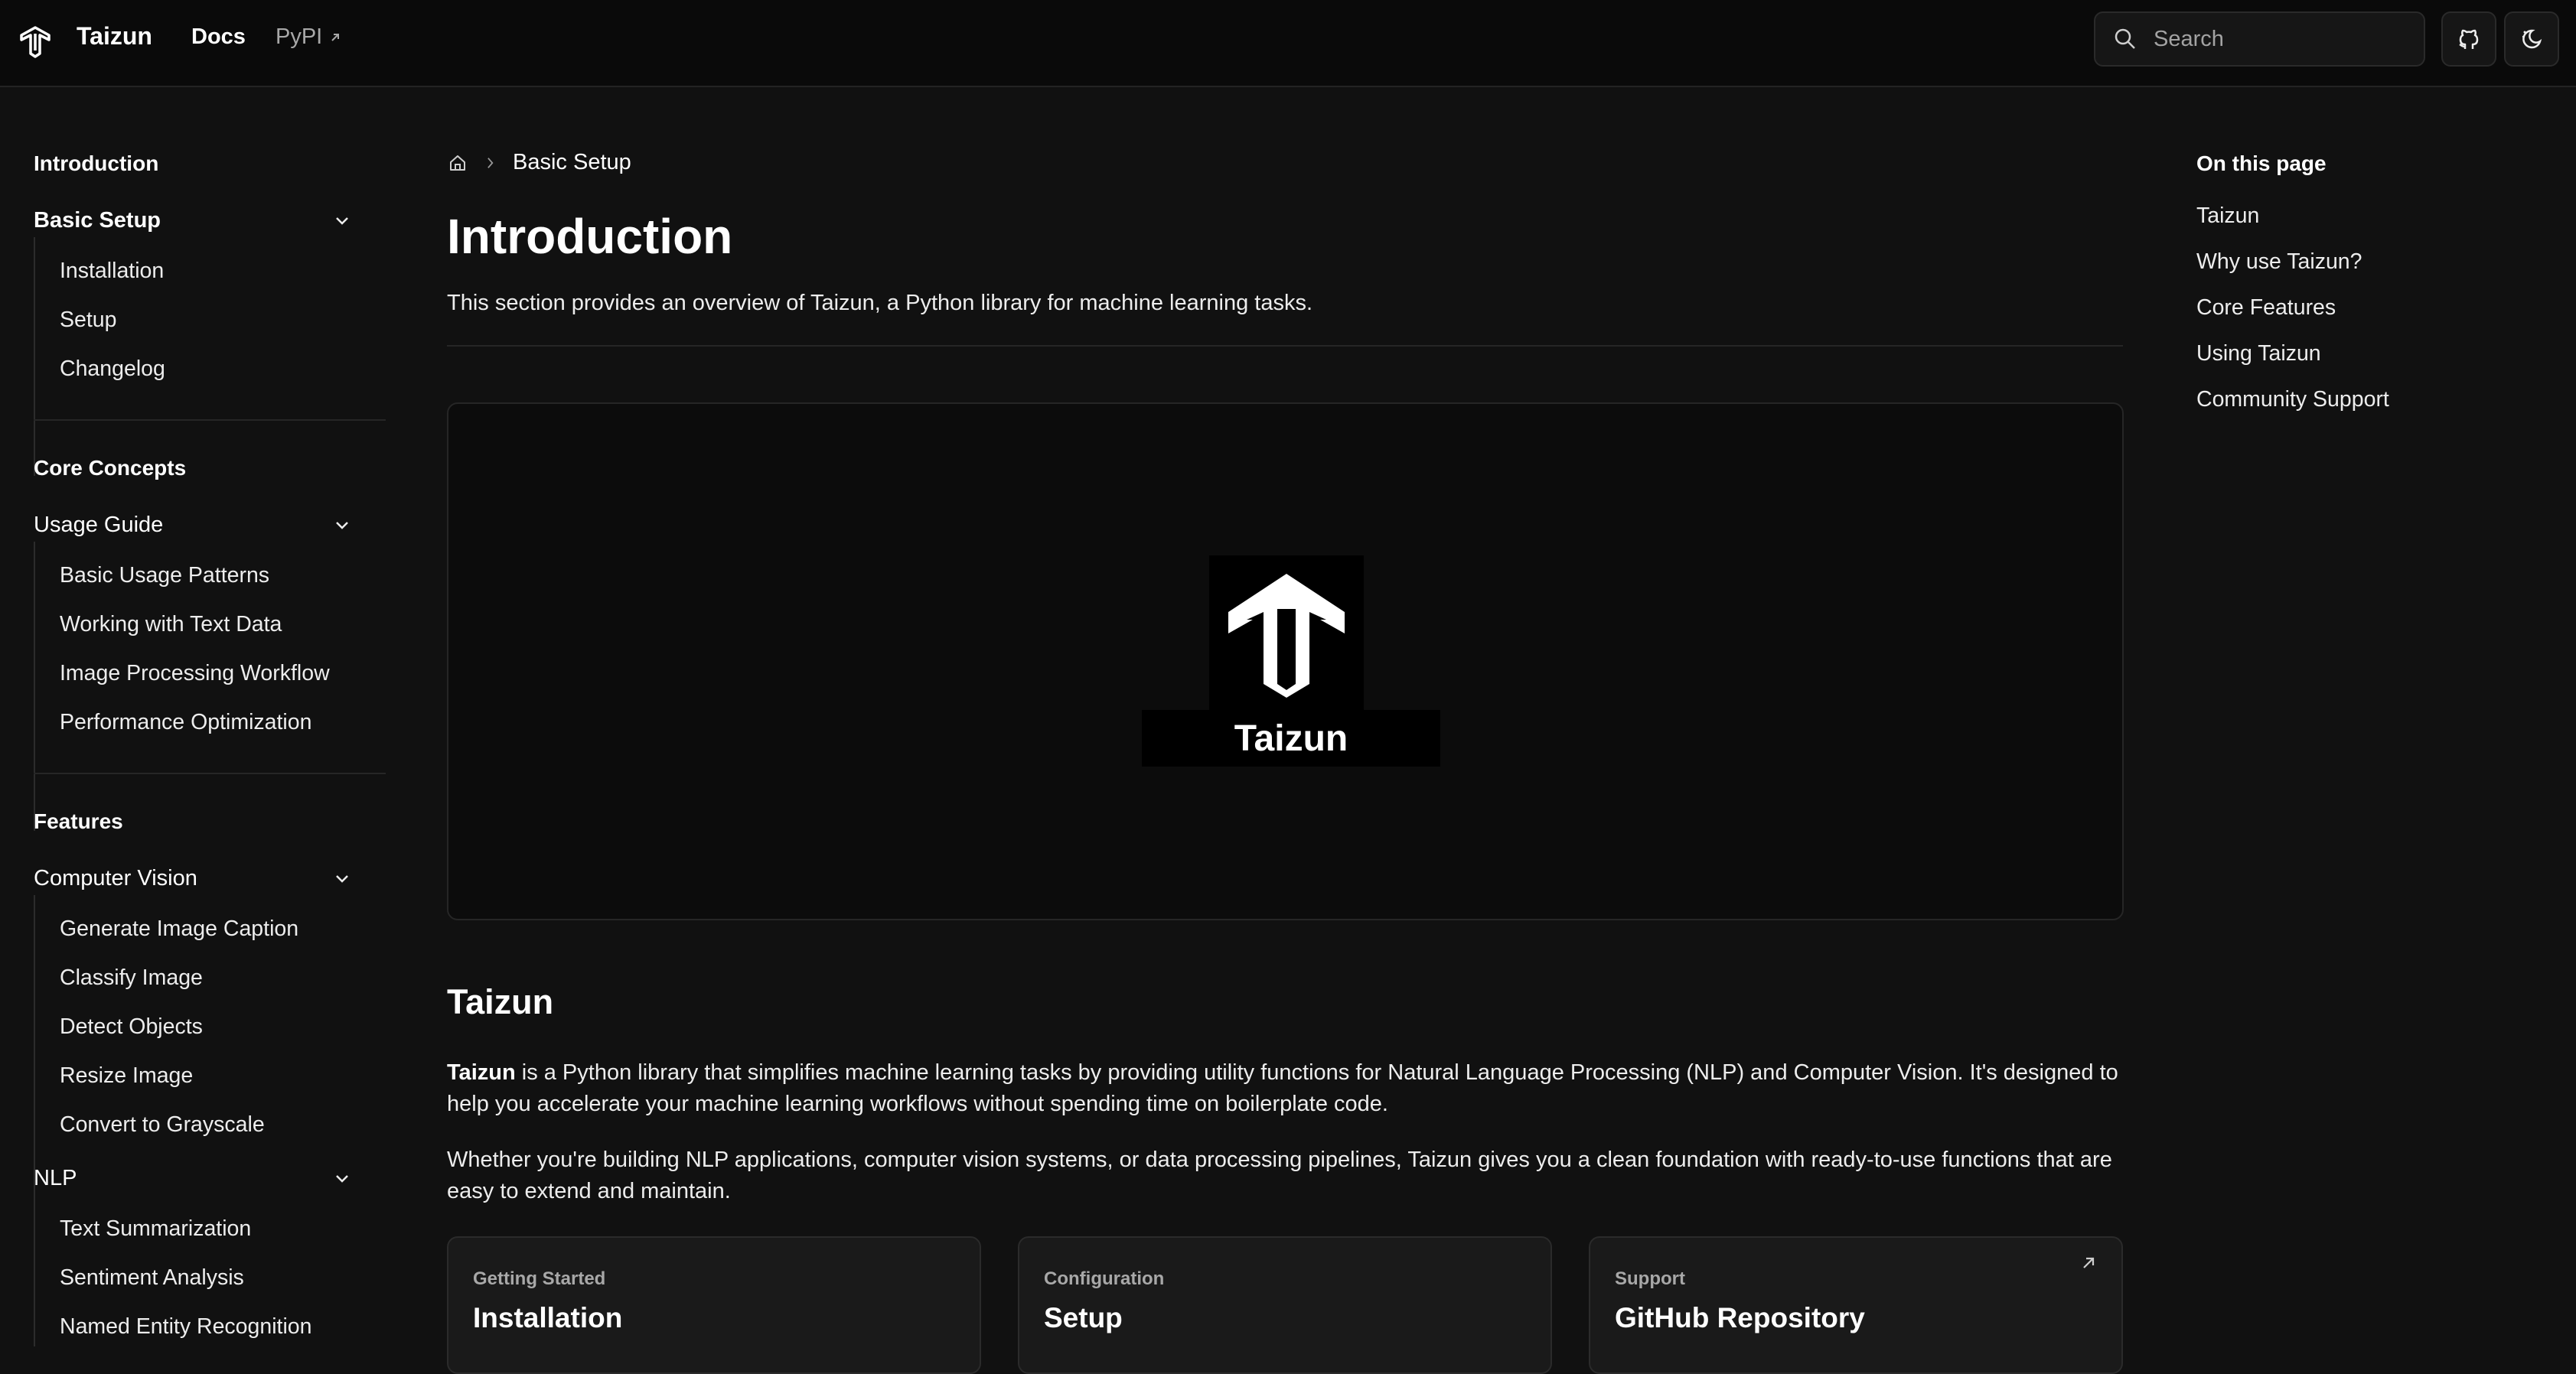  I want to click on toc-item-taizun: Taizun, so click(2227, 216).